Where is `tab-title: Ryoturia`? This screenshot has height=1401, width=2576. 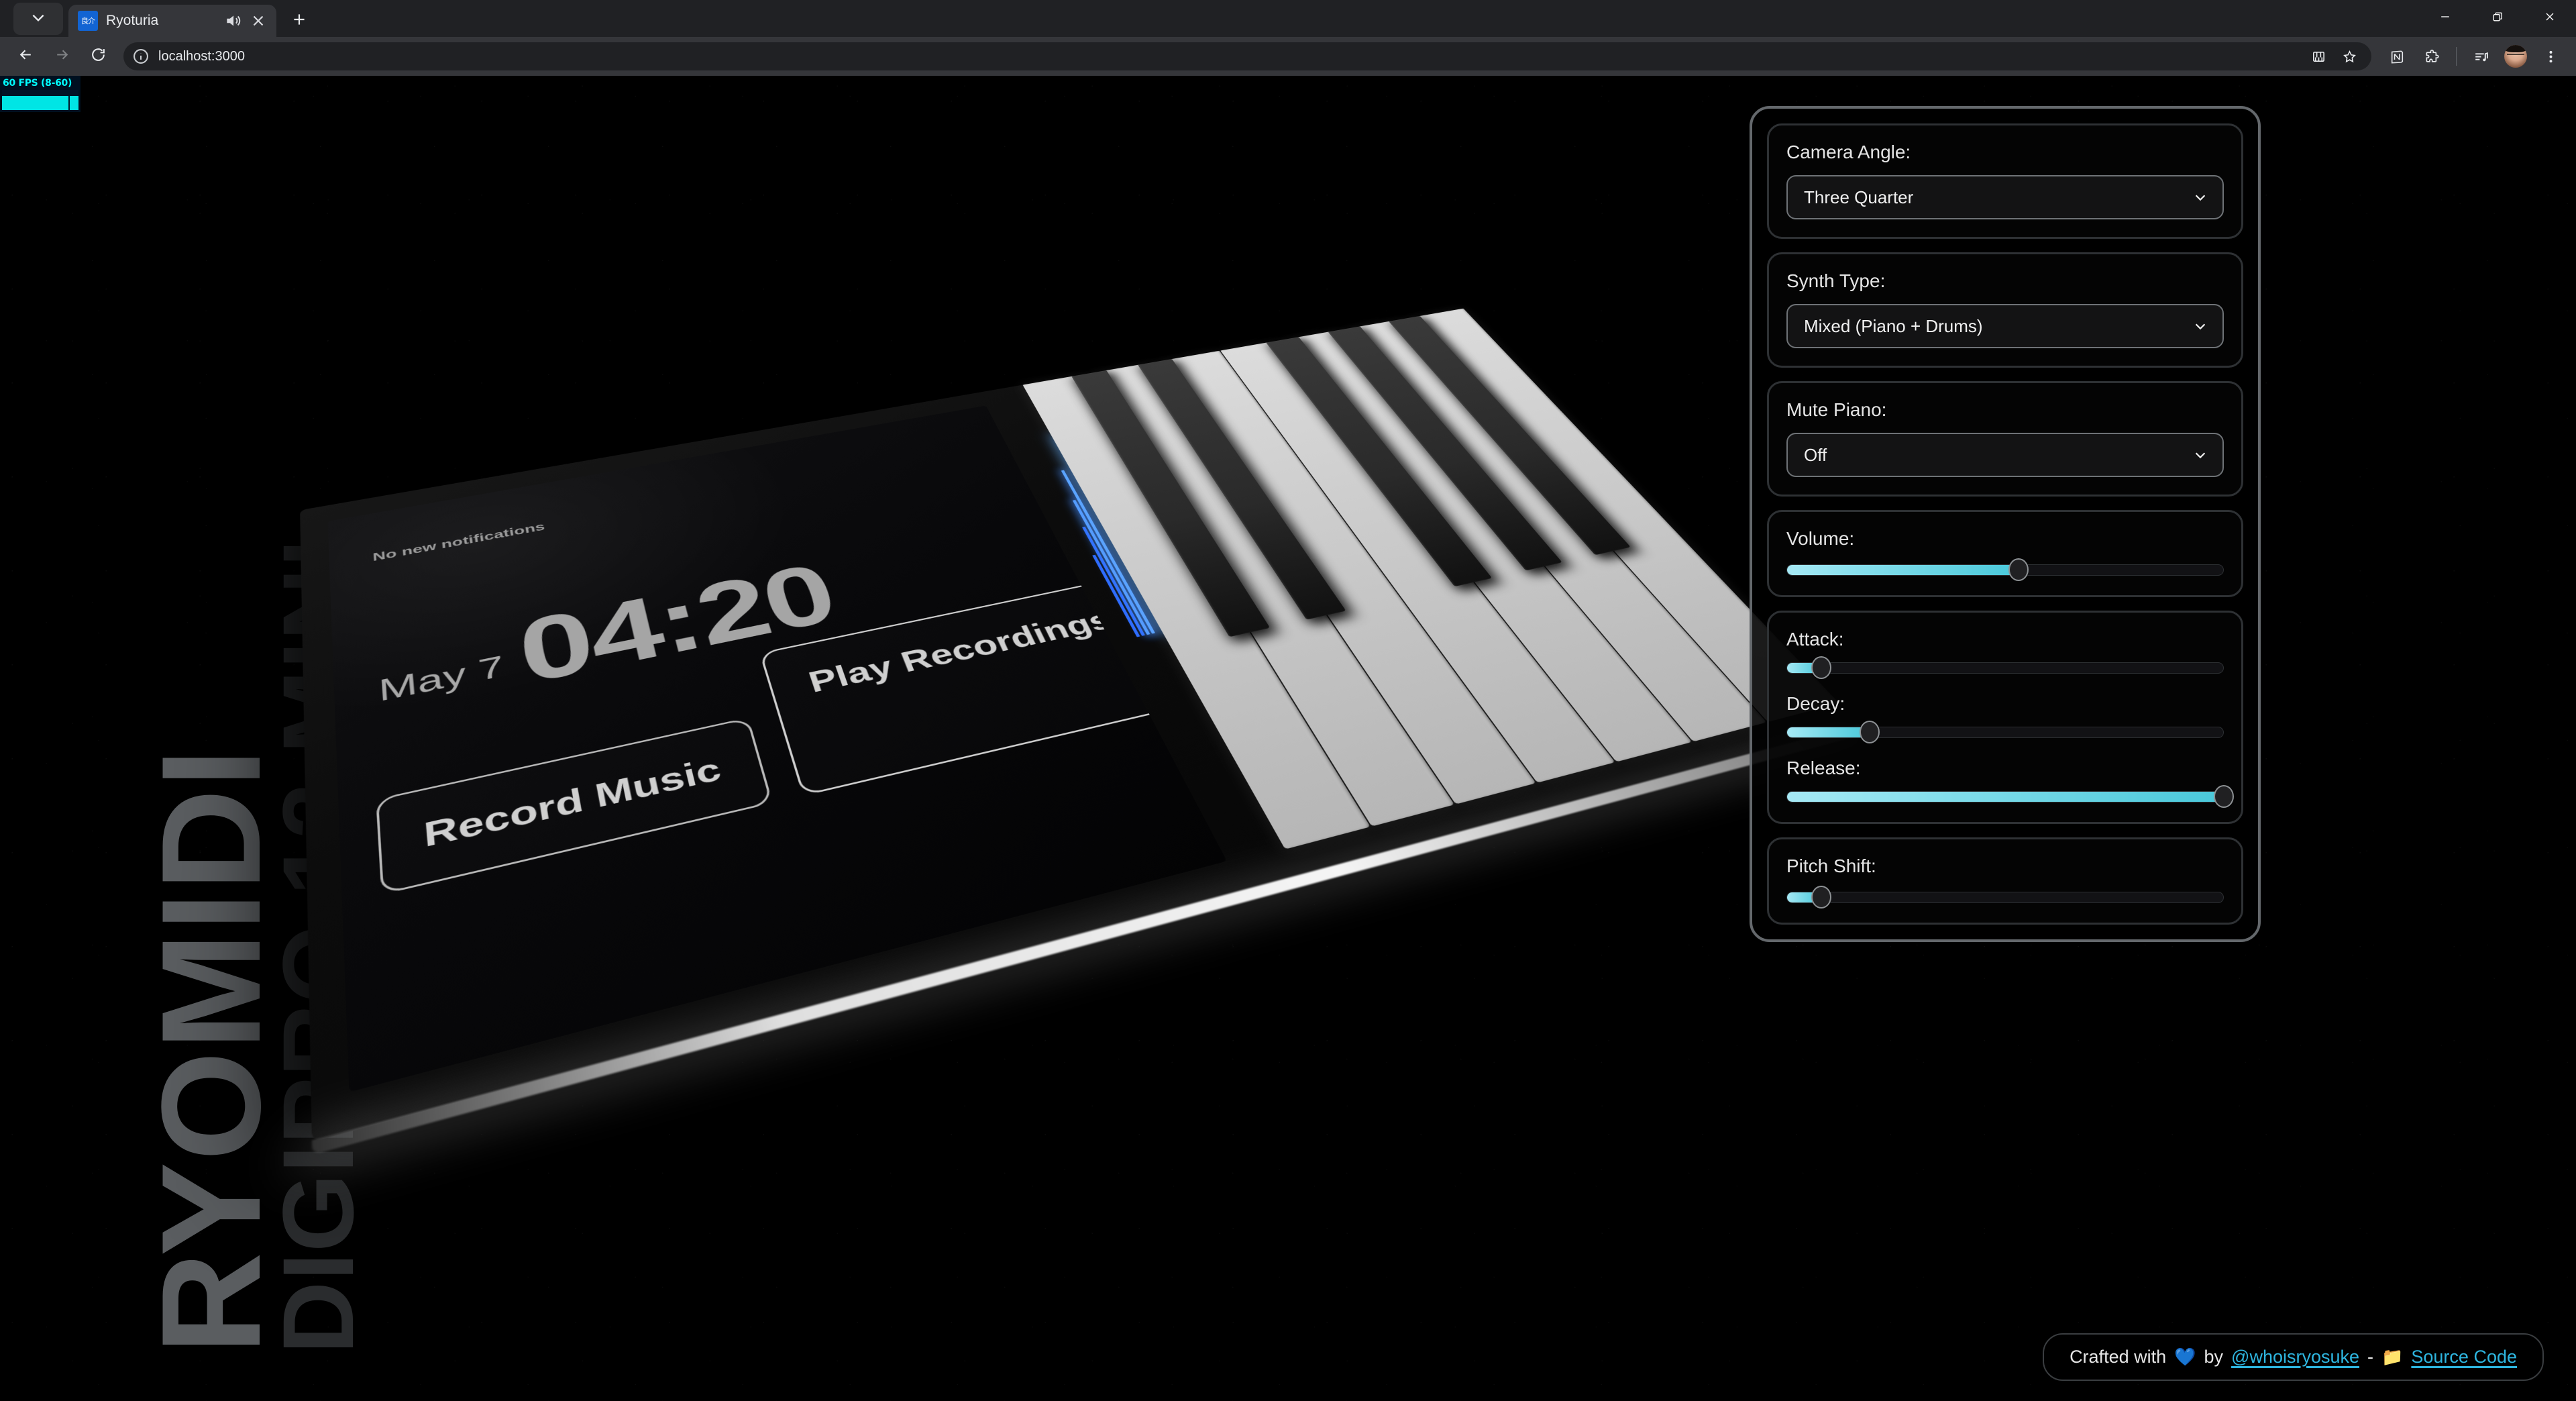
tab-title: Ryoturia is located at coordinates (132, 20).